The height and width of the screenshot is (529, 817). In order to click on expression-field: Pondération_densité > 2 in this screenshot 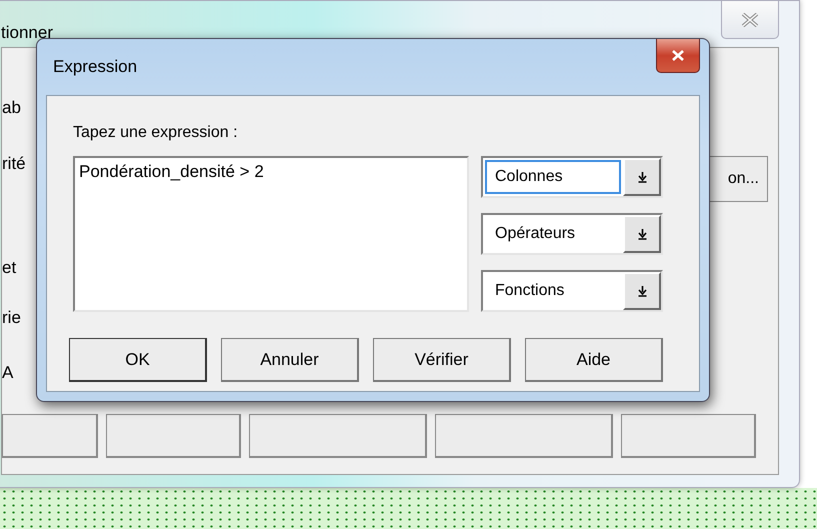, I will do `click(271, 234)`.